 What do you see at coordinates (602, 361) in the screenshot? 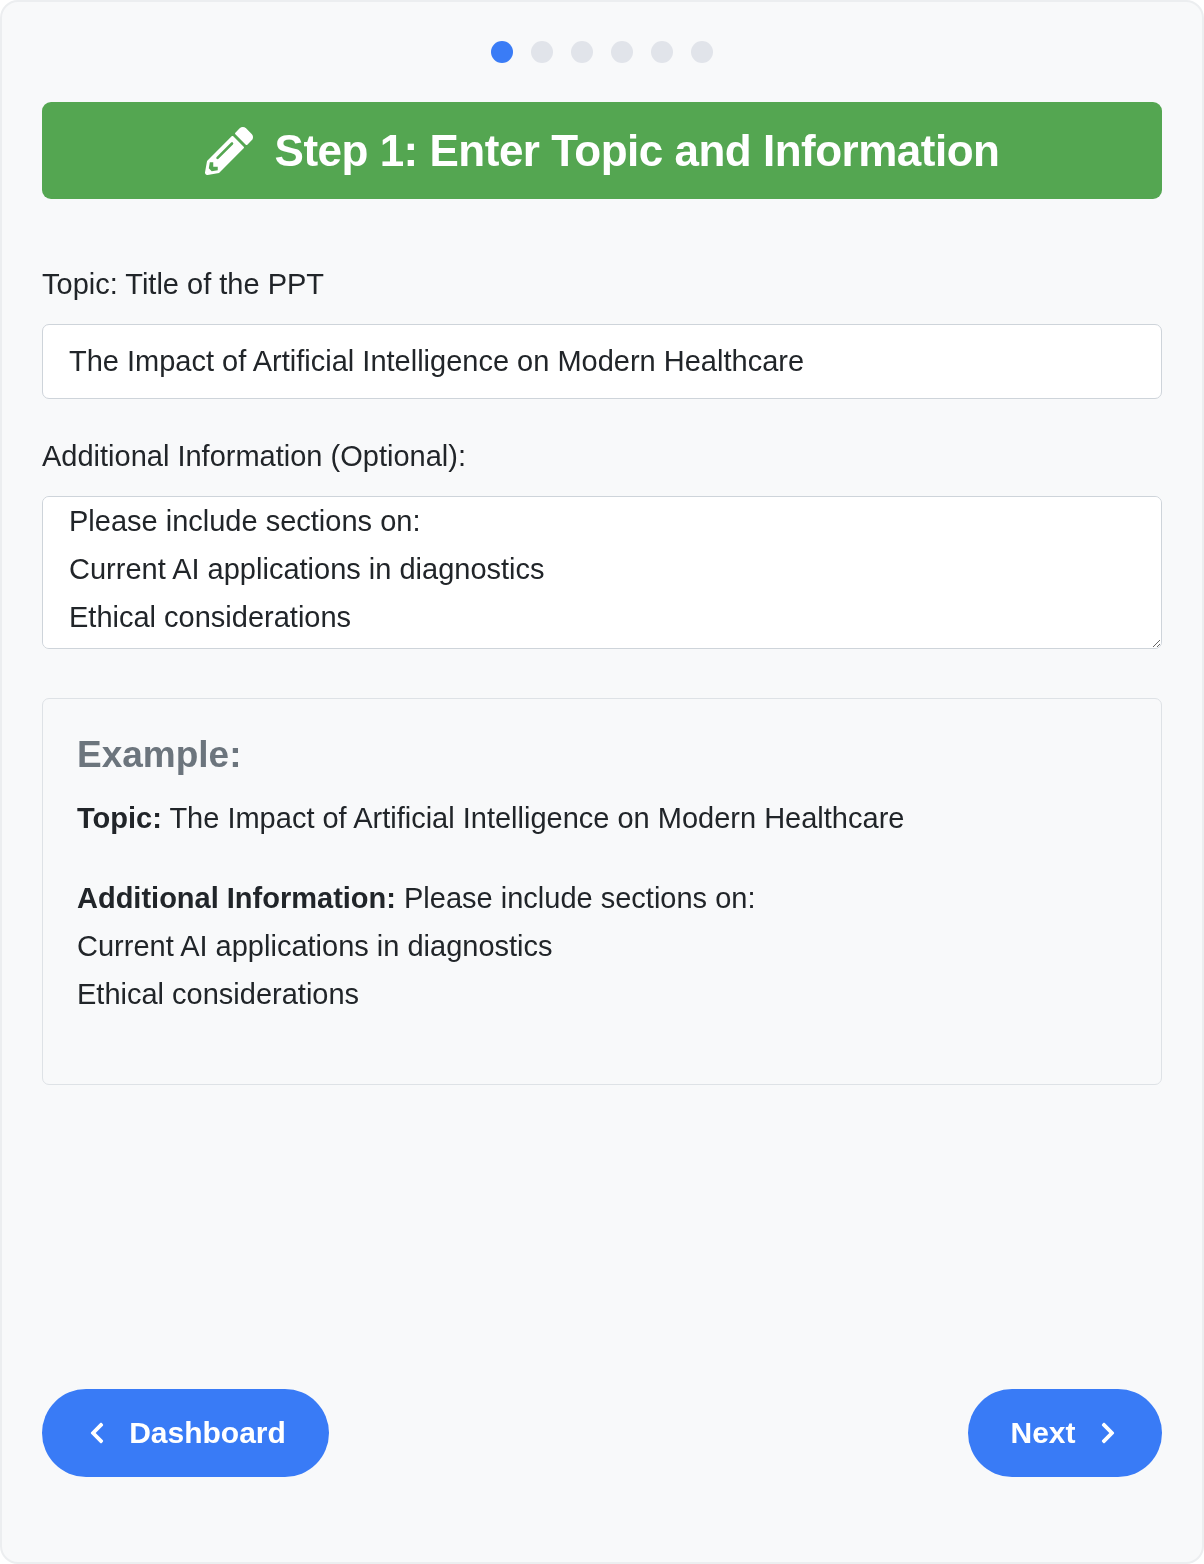
I see `topic-input-field: The Impact of Artificial Intelligence on Modern Healthcare` at bounding box center [602, 361].